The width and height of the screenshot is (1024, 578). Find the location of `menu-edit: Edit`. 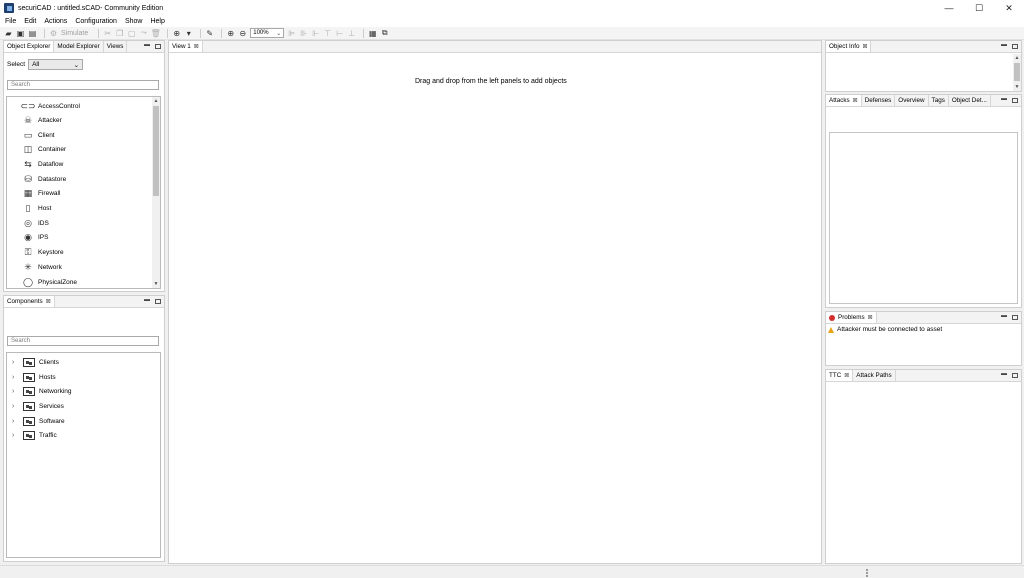

menu-edit: Edit is located at coordinates (30, 21).